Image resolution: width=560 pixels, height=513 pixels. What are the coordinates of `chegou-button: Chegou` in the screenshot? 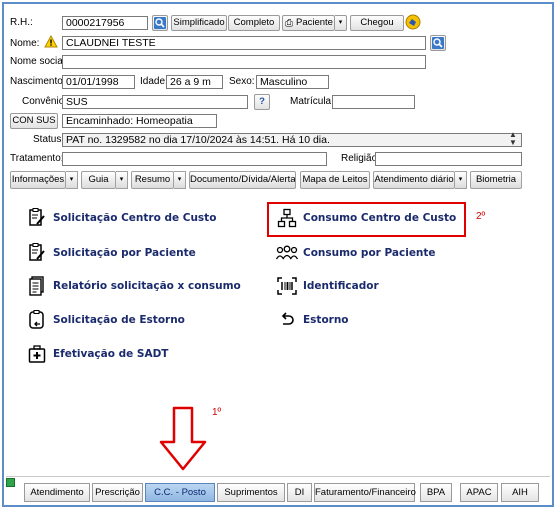 It's located at (377, 23).